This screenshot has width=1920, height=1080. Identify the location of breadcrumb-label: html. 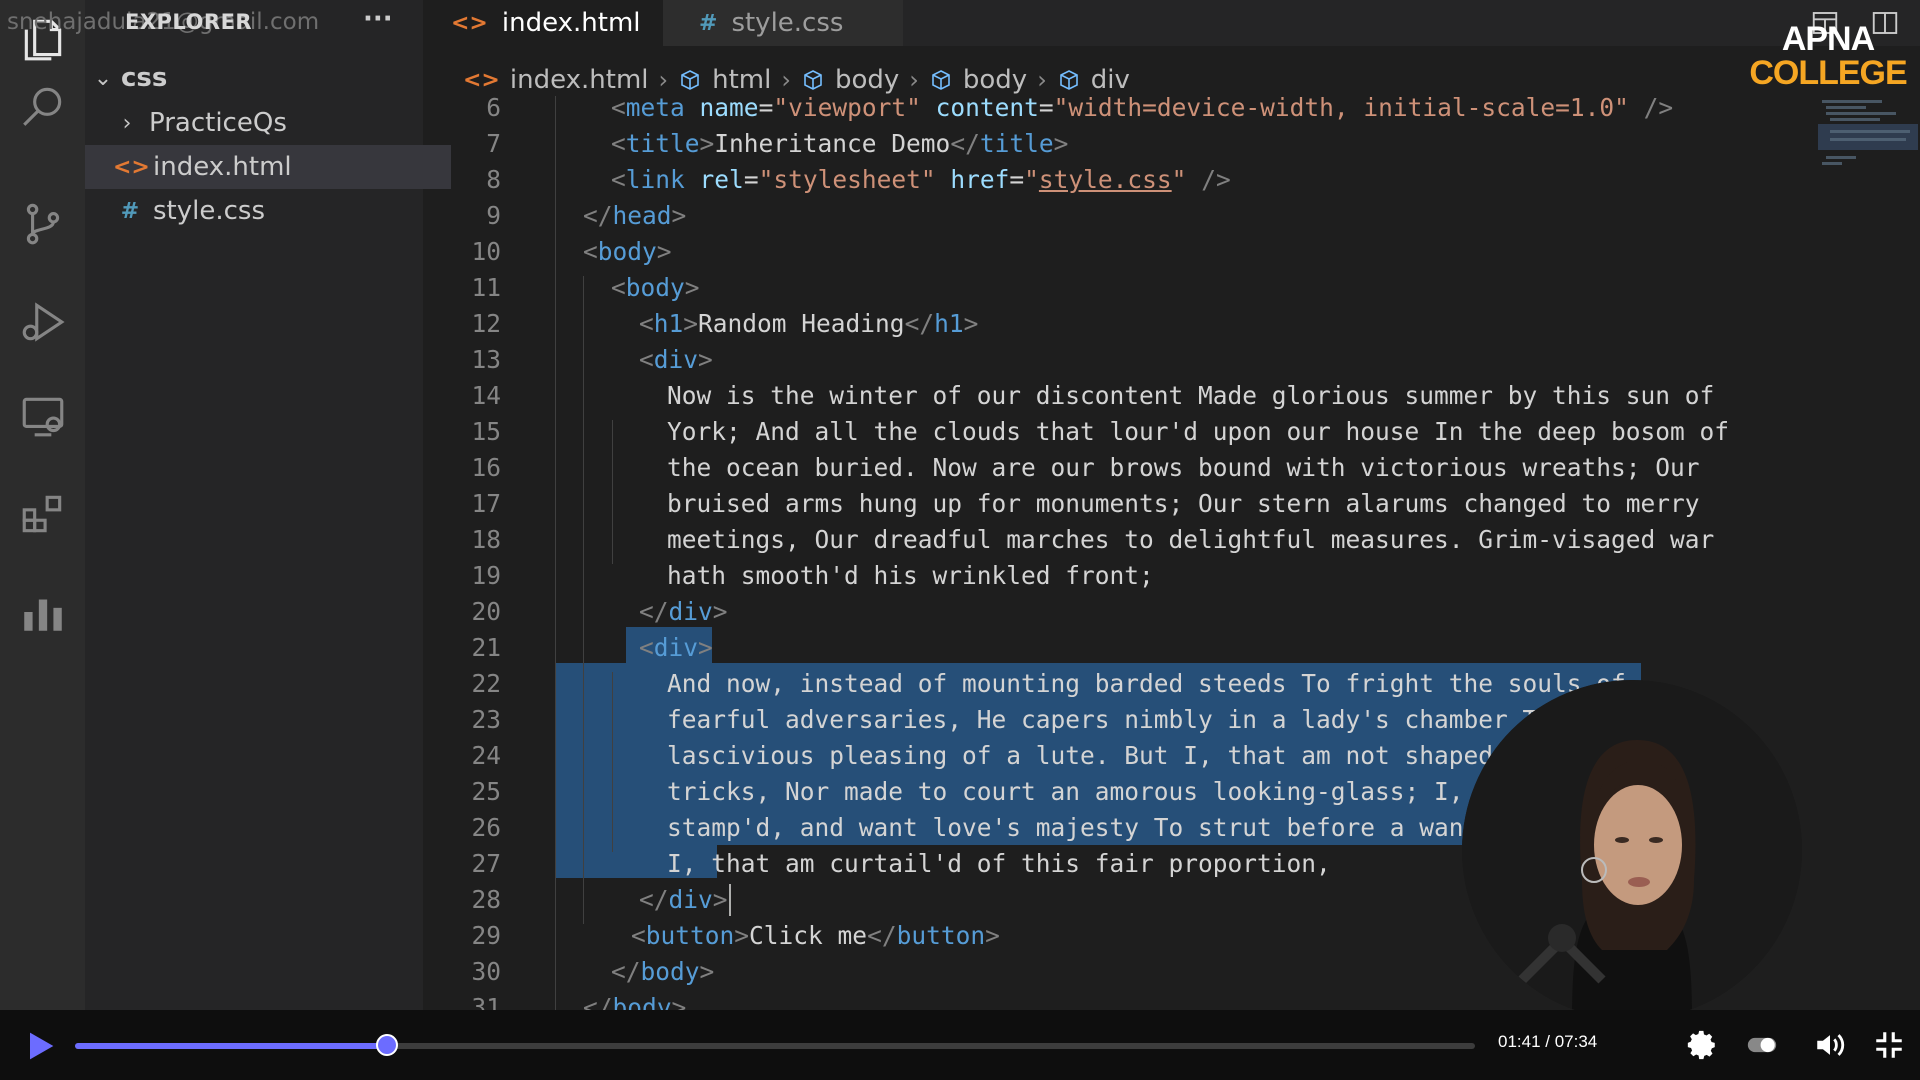
(742, 80).